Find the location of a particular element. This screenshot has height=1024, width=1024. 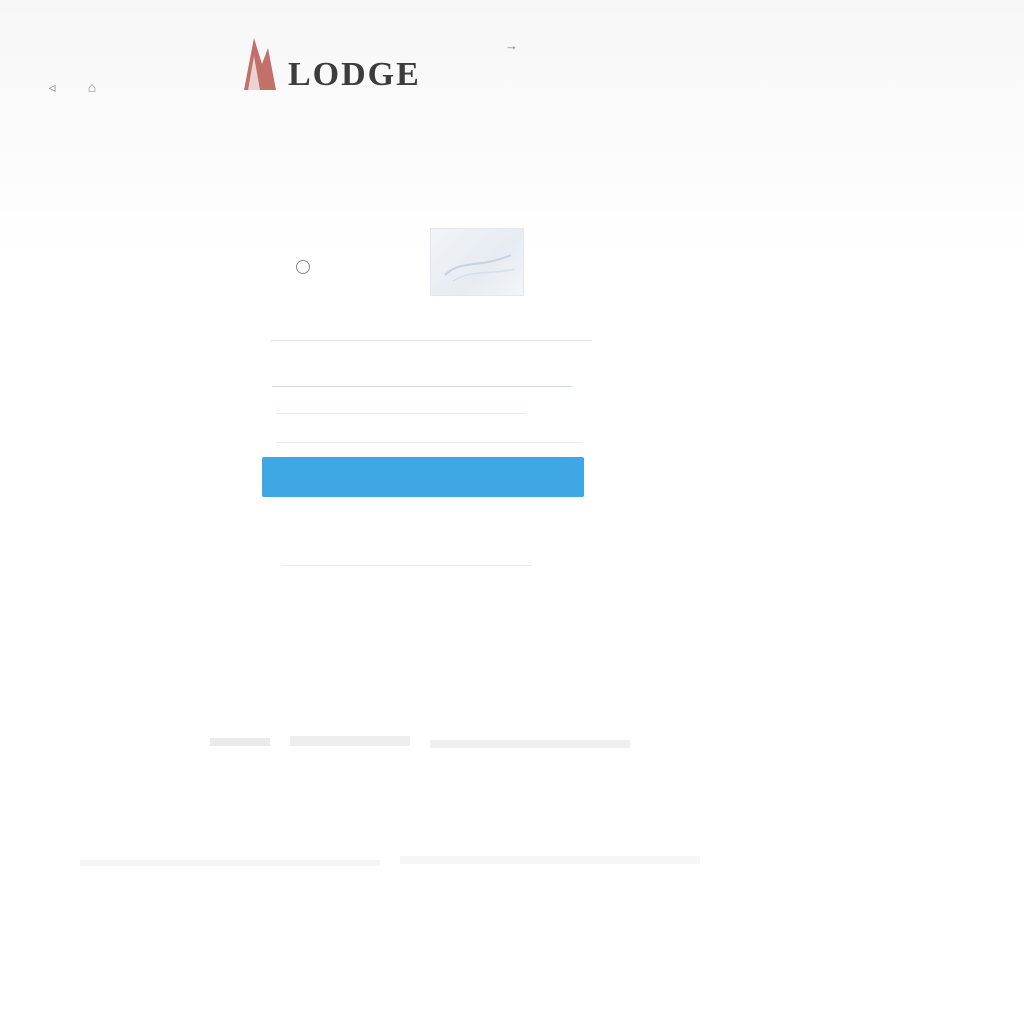

brand-title: LODGE is located at coordinates (354, 74).